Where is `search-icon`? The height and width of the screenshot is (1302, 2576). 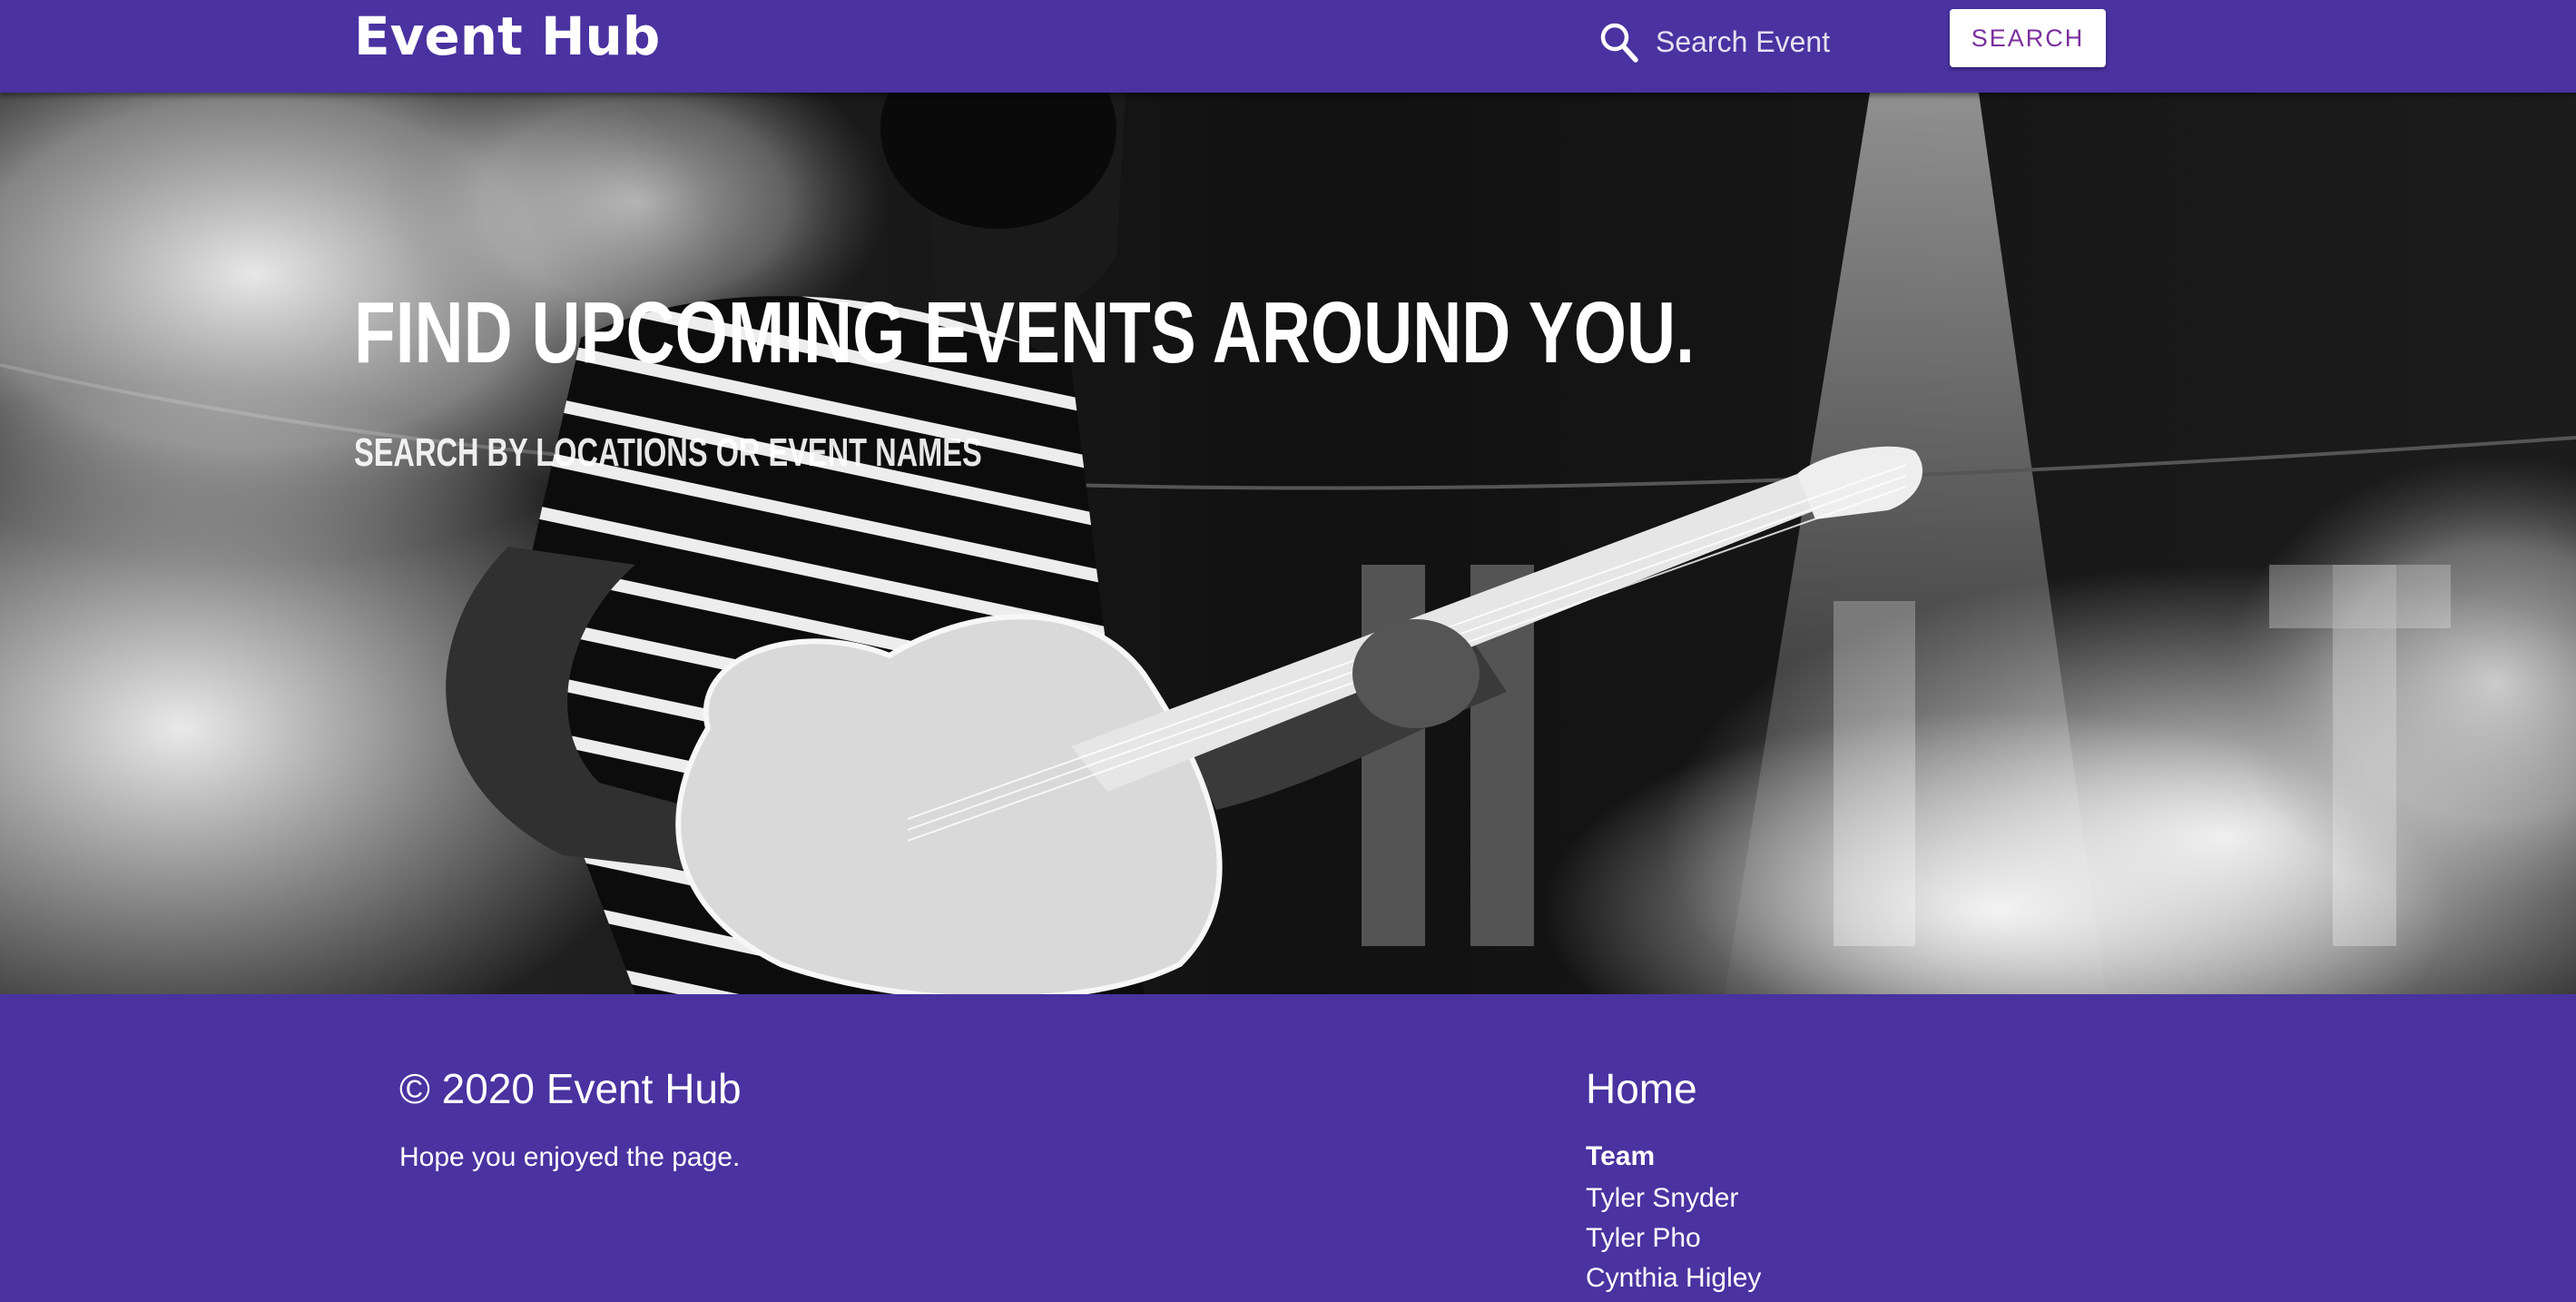 search-icon is located at coordinates (1619, 43).